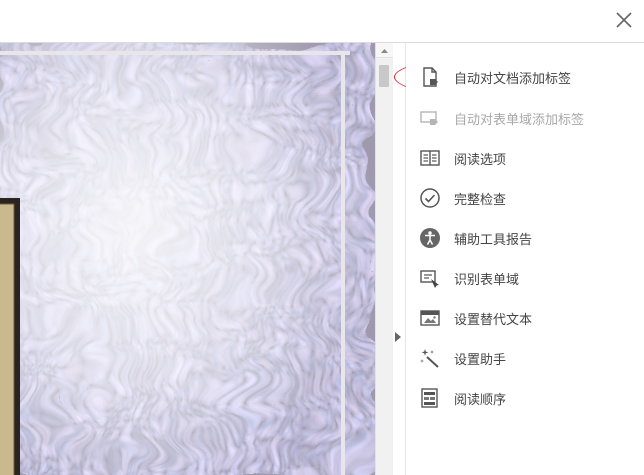 The width and height of the screenshot is (644, 475). What do you see at coordinates (398, 337) in the screenshot?
I see `expand-arrow-icon` at bounding box center [398, 337].